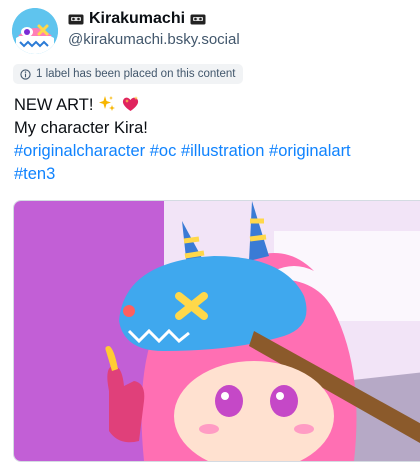  I want to click on post-hashtags-line-4: #ten3, so click(214, 174).